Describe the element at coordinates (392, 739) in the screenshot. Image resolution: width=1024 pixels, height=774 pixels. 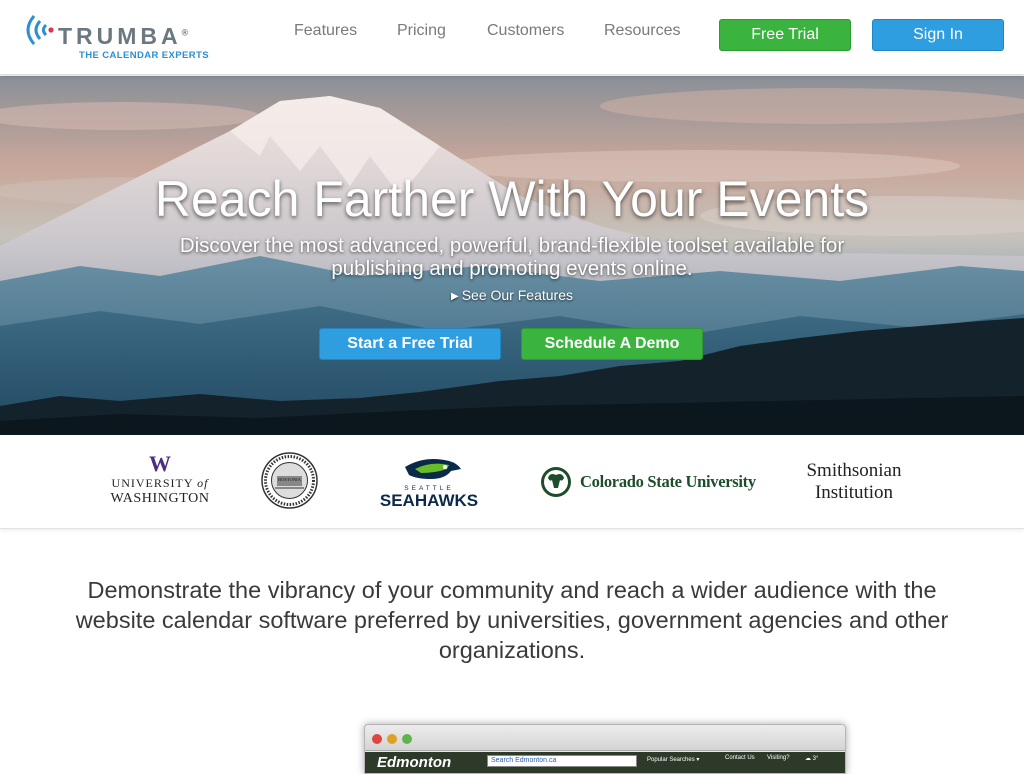
I see `minimize-dot-icon` at that location.